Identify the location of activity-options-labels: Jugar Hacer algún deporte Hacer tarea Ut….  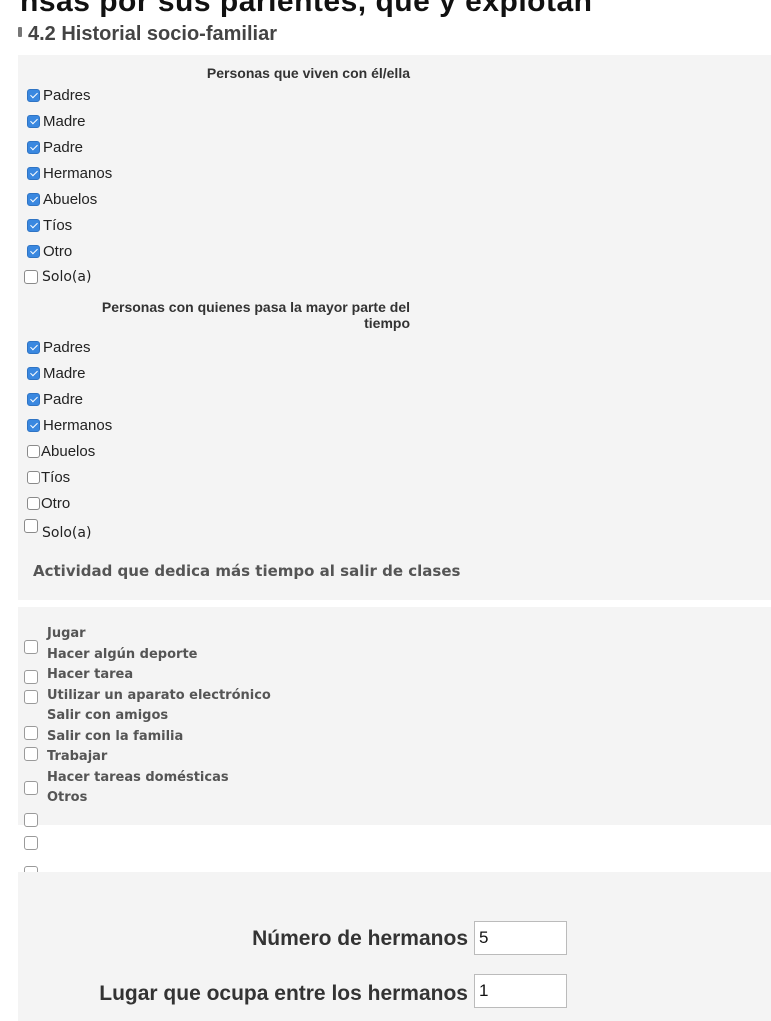
(159, 716).